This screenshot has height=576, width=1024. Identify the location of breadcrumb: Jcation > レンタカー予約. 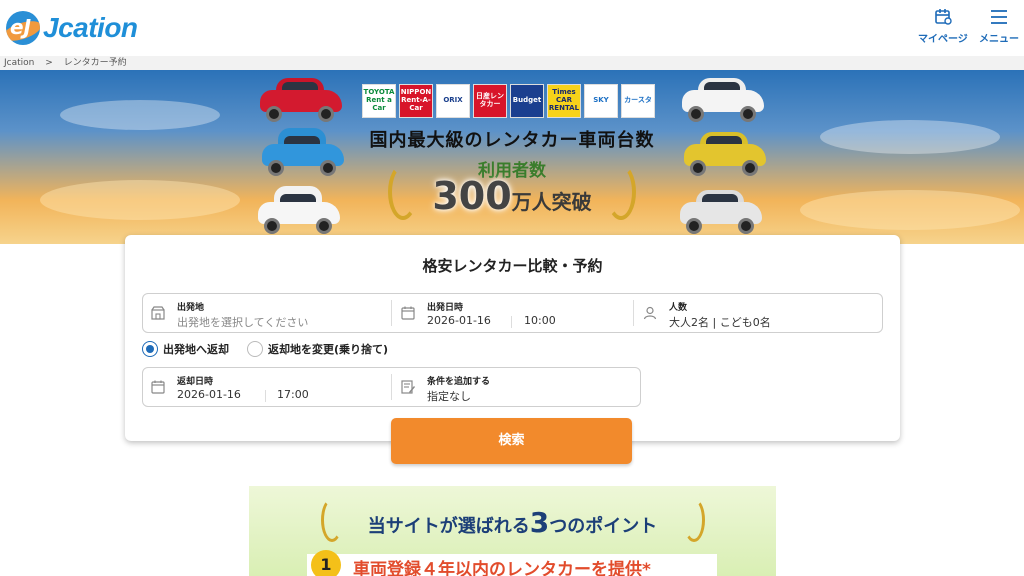
(512, 63).